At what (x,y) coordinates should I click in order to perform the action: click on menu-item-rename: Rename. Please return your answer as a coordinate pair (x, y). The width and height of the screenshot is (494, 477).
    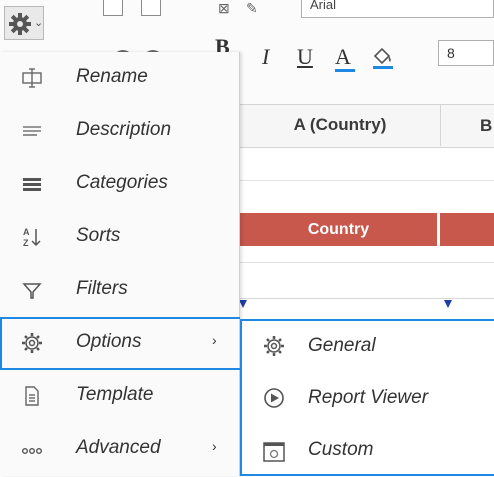
    Looking at the image, I should click on (120, 78).